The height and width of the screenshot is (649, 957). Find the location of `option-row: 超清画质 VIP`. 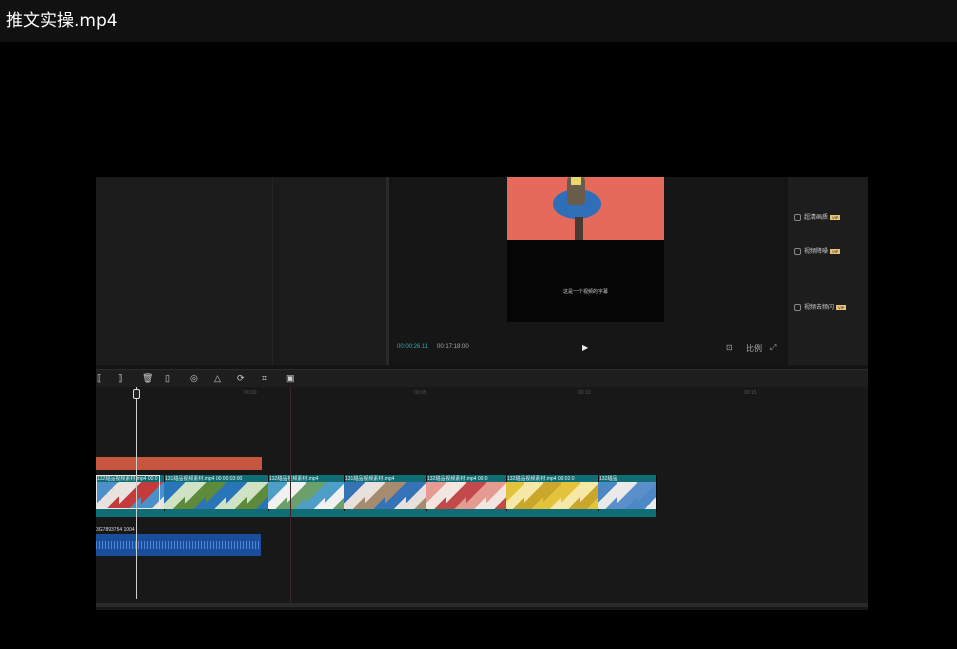

option-row: 超清画质 VIP is located at coordinates (817, 216).